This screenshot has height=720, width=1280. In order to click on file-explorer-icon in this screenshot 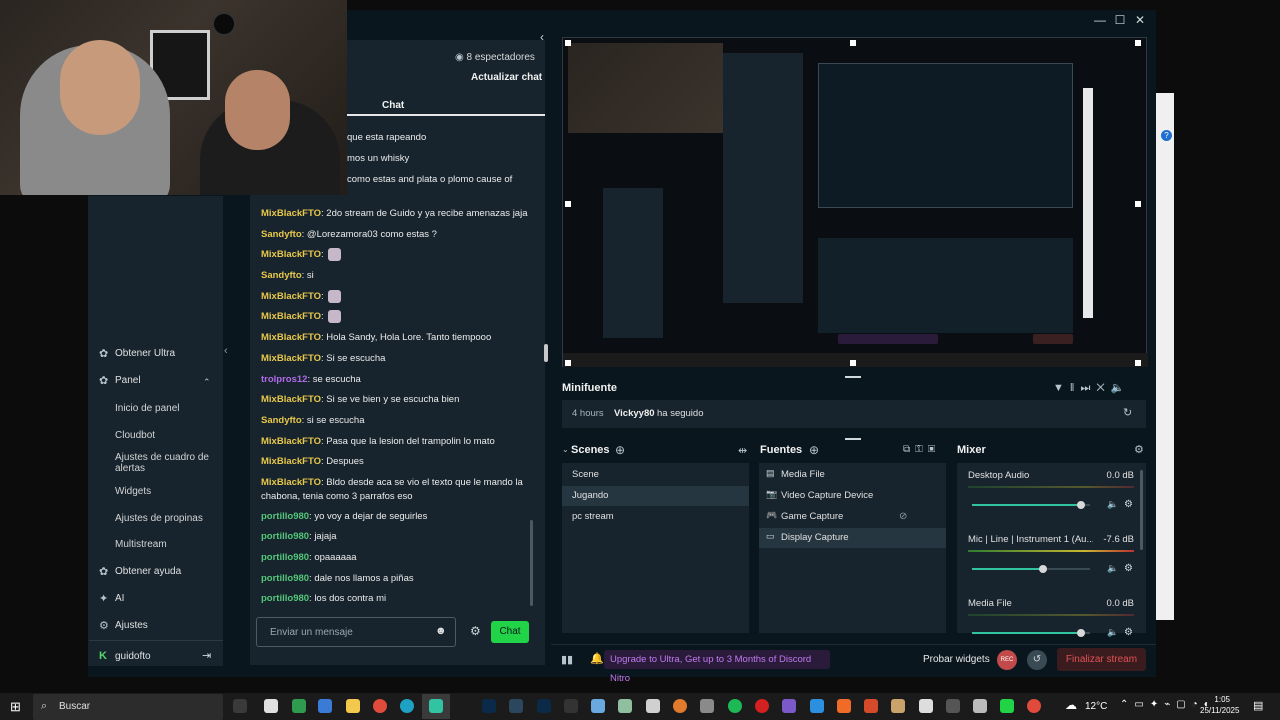, I will do `click(353, 706)`.